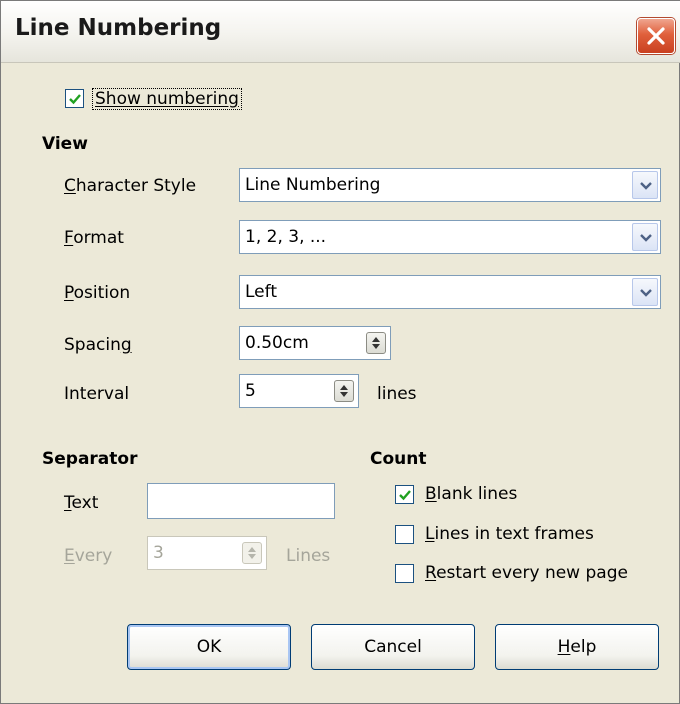 This screenshot has width=680, height=704. I want to click on position-select: Left, so click(450, 292).